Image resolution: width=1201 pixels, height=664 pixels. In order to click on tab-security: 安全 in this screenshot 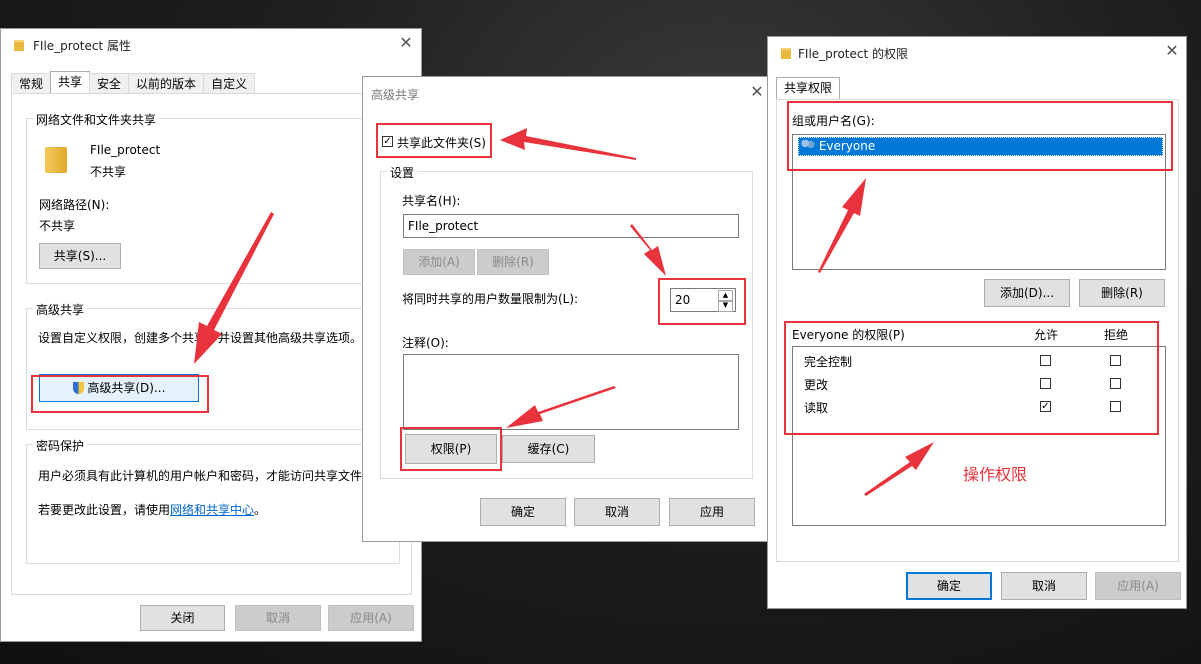, I will do `click(109, 83)`.